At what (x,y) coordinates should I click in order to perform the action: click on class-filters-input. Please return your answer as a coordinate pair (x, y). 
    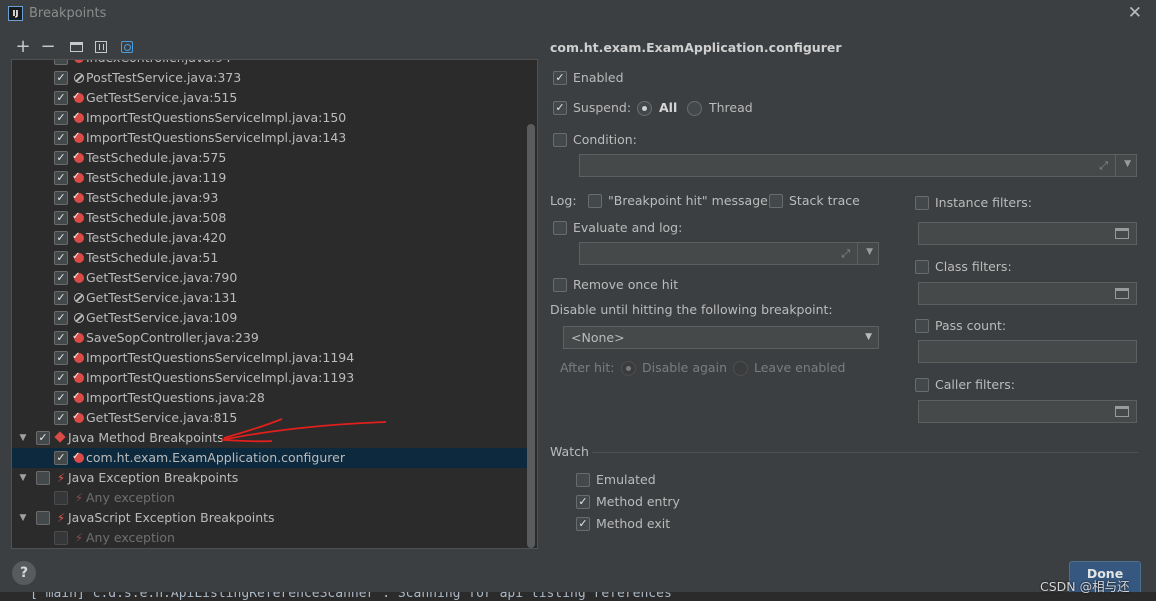
    Looking at the image, I should click on (1027, 293).